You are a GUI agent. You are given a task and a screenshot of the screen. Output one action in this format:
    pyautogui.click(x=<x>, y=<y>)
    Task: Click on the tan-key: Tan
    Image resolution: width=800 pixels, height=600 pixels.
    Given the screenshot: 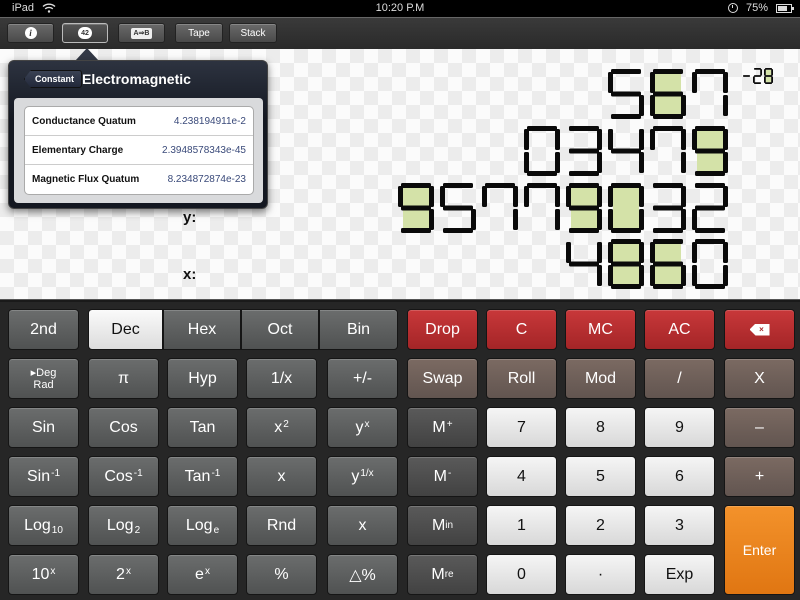 What is the action you would take?
    pyautogui.click(x=202, y=427)
    